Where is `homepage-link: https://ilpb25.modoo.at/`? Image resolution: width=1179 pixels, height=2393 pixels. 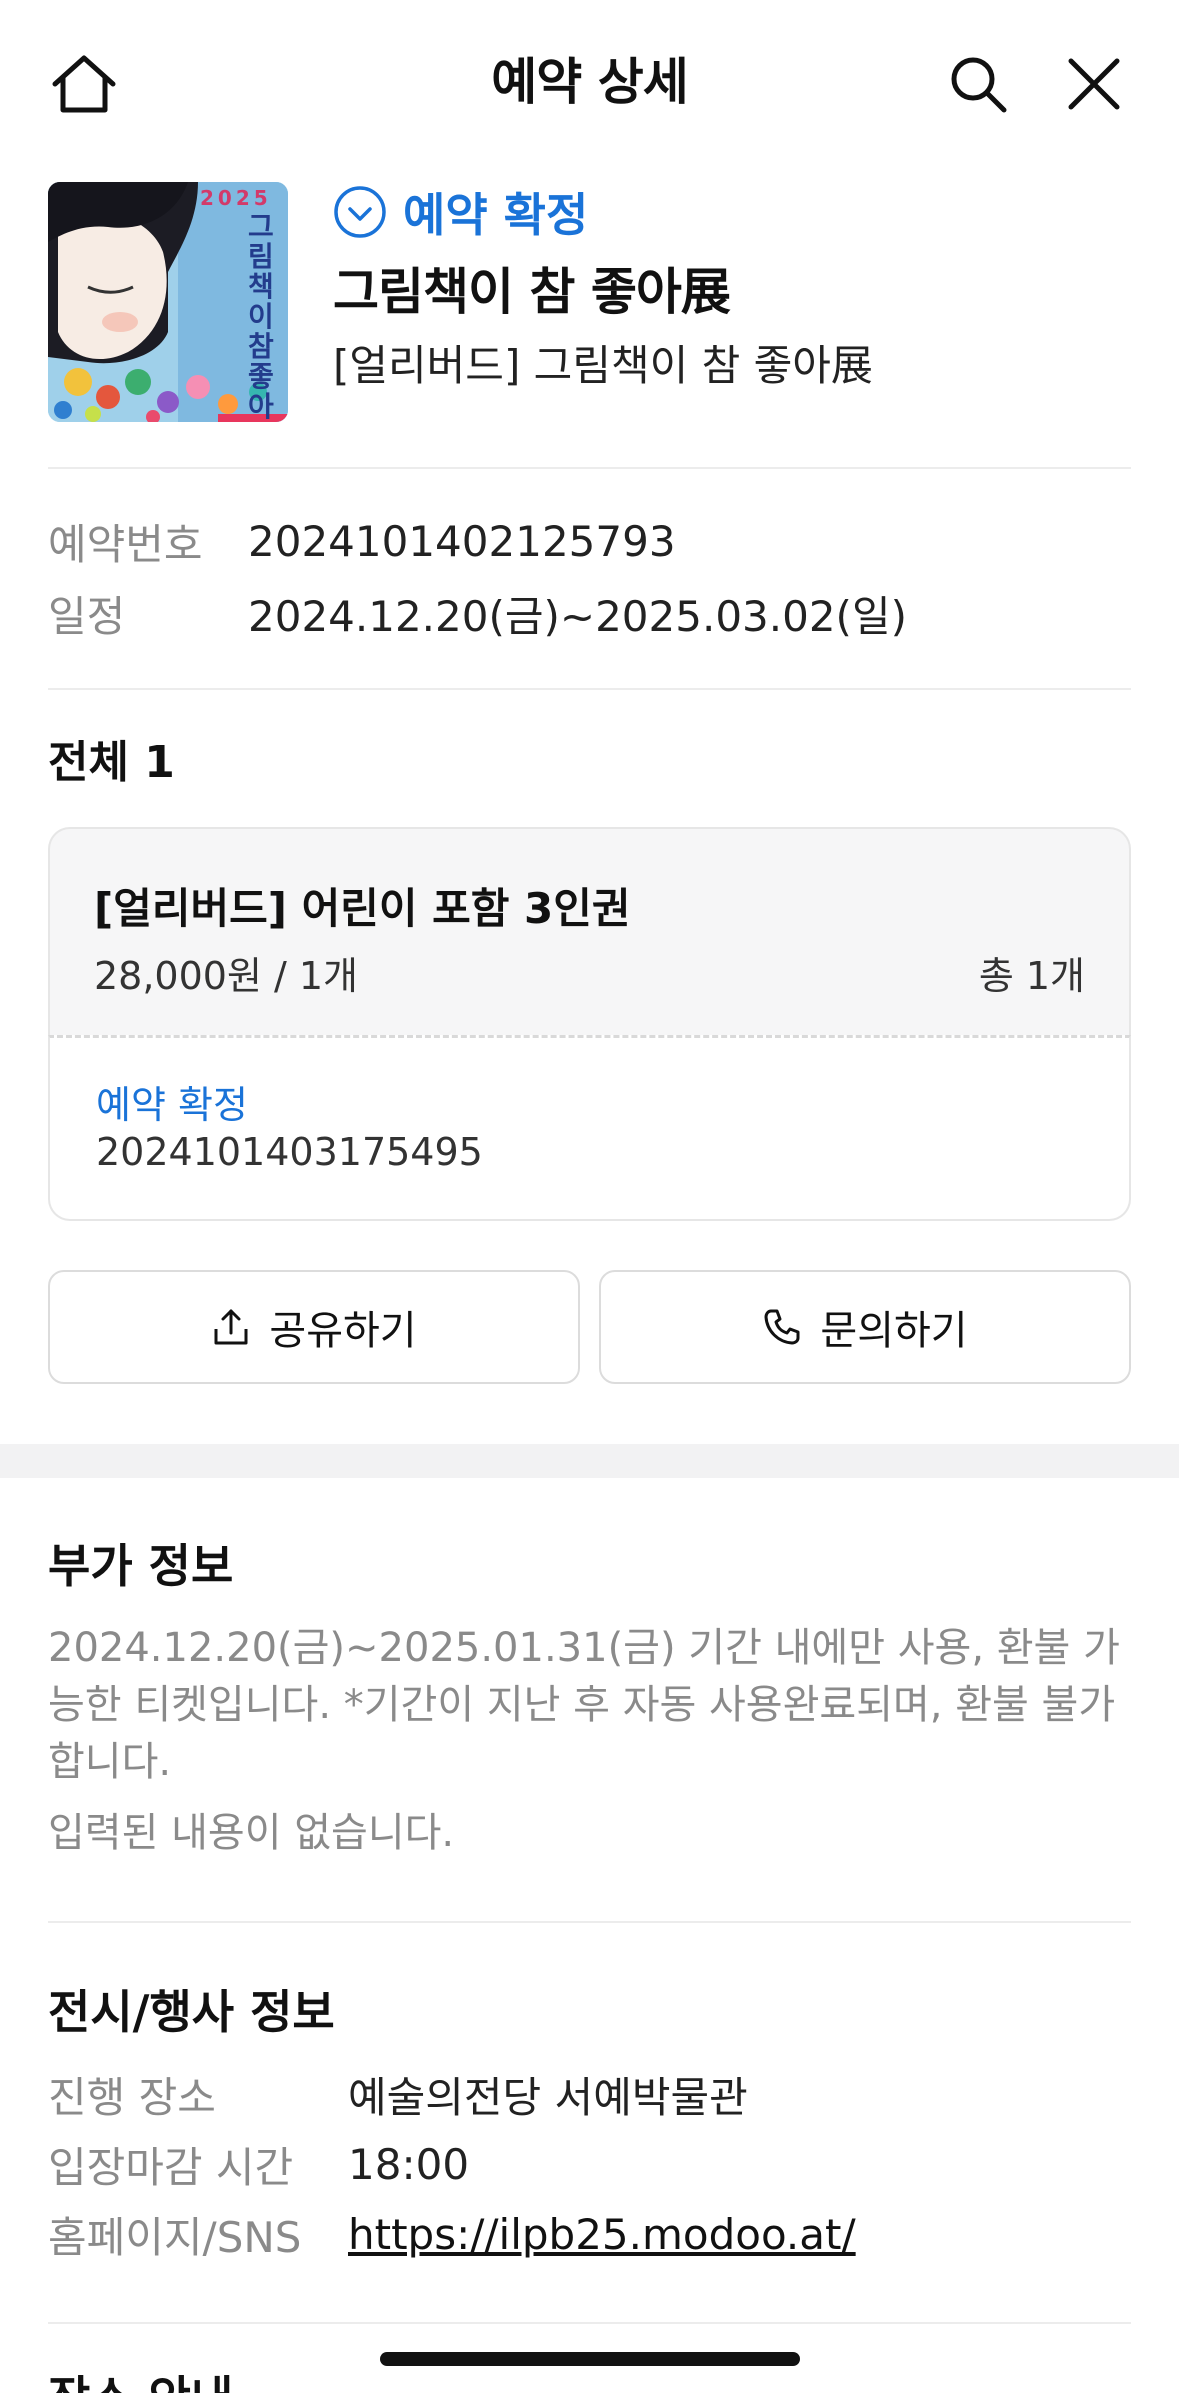 homepage-link: https://ilpb25.modoo.at/ is located at coordinates (602, 2234).